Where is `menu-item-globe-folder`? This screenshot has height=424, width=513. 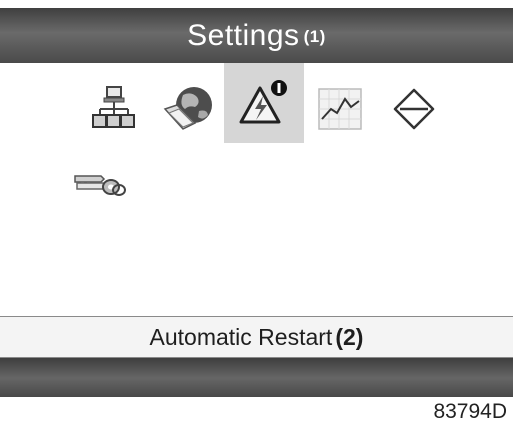 menu-item-globe-folder is located at coordinates (190, 109).